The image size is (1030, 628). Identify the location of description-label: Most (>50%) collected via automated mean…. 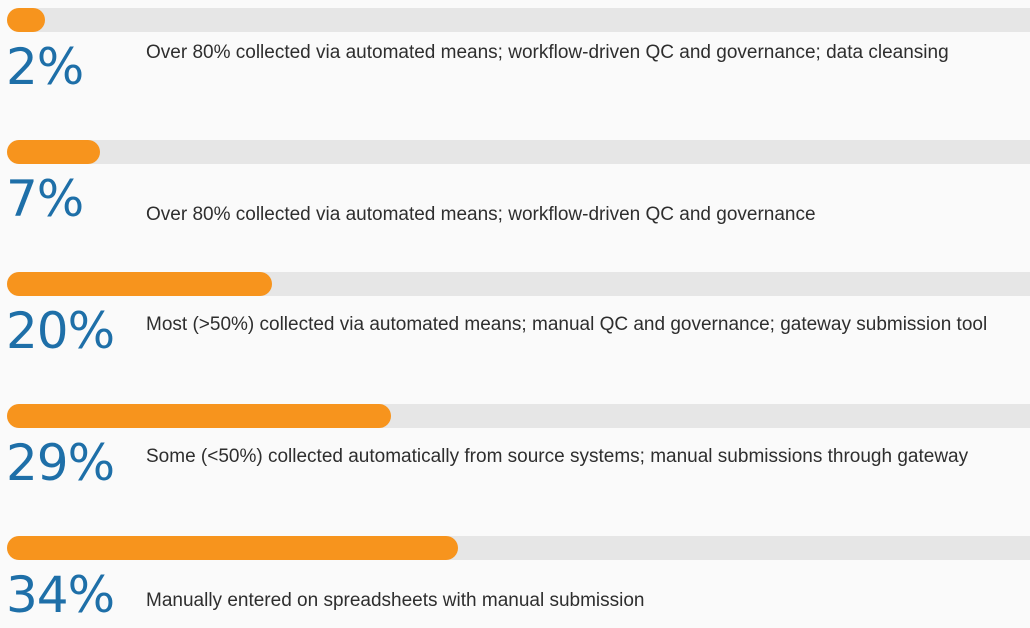
(567, 324).